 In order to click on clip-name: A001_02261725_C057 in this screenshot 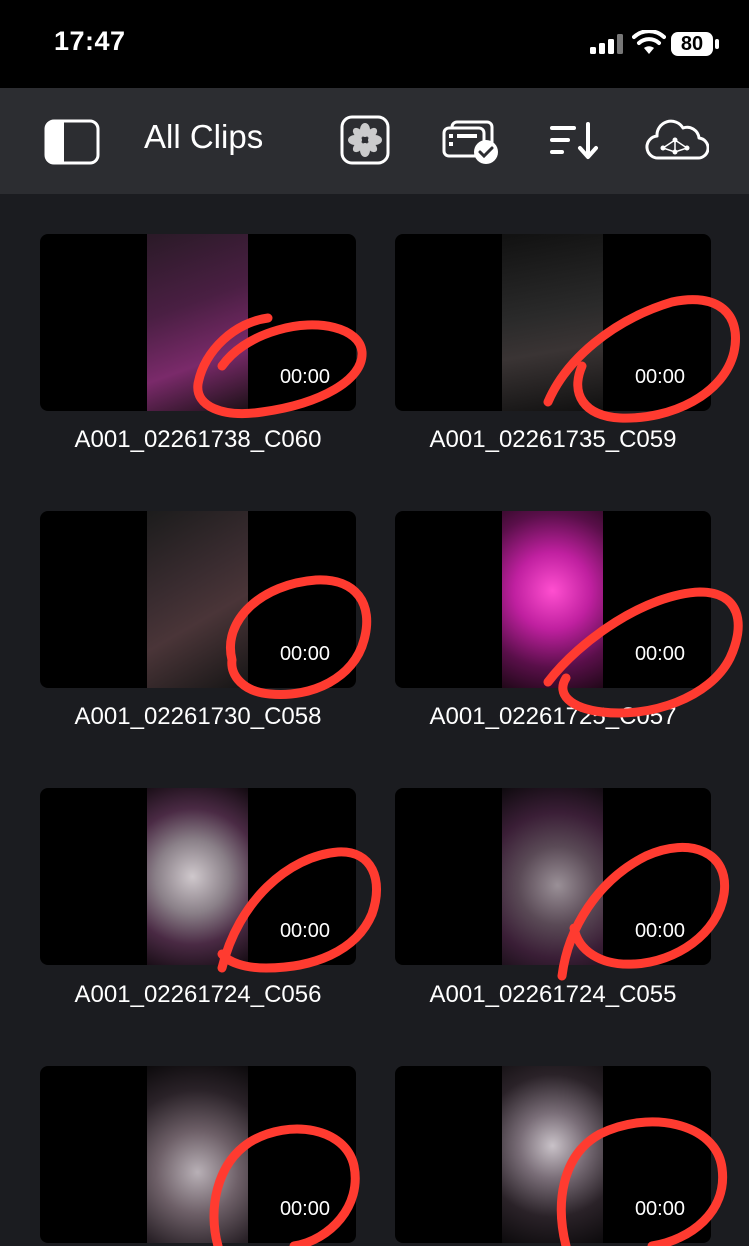, I will do `click(553, 717)`.